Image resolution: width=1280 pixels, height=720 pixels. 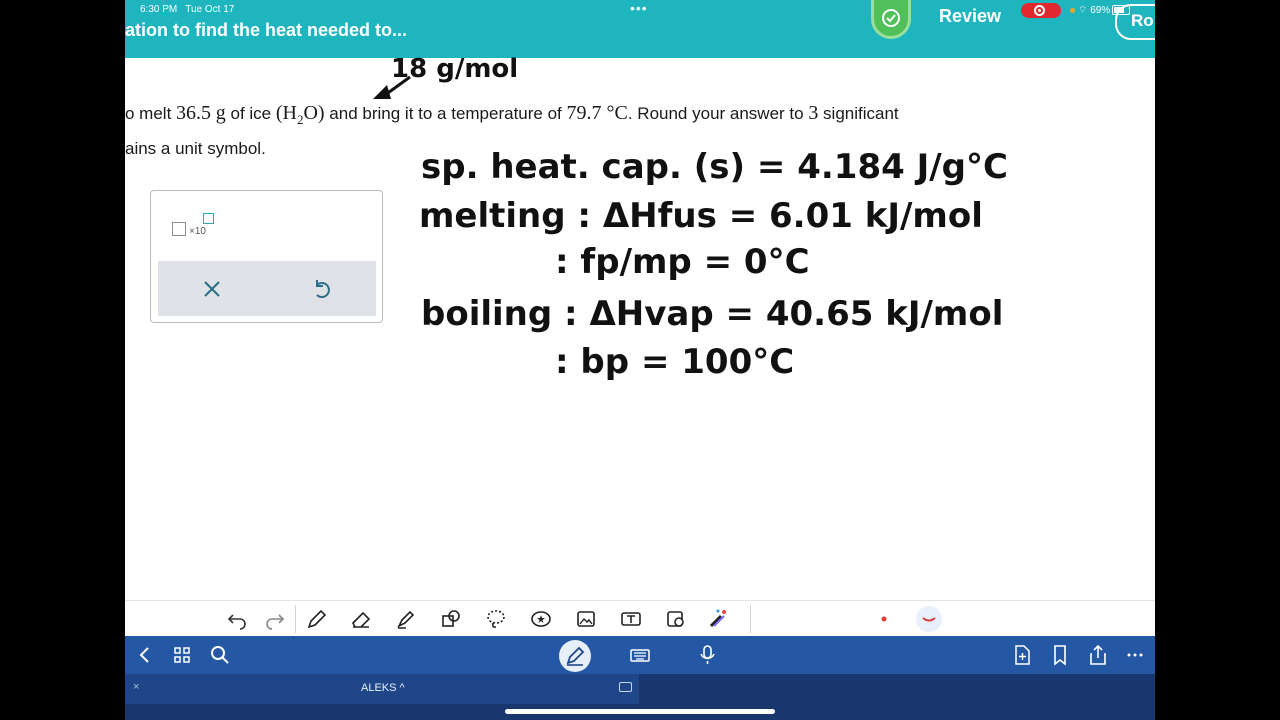 What do you see at coordinates (210, 9) in the screenshot?
I see `status-date: Tue Oct 17` at bounding box center [210, 9].